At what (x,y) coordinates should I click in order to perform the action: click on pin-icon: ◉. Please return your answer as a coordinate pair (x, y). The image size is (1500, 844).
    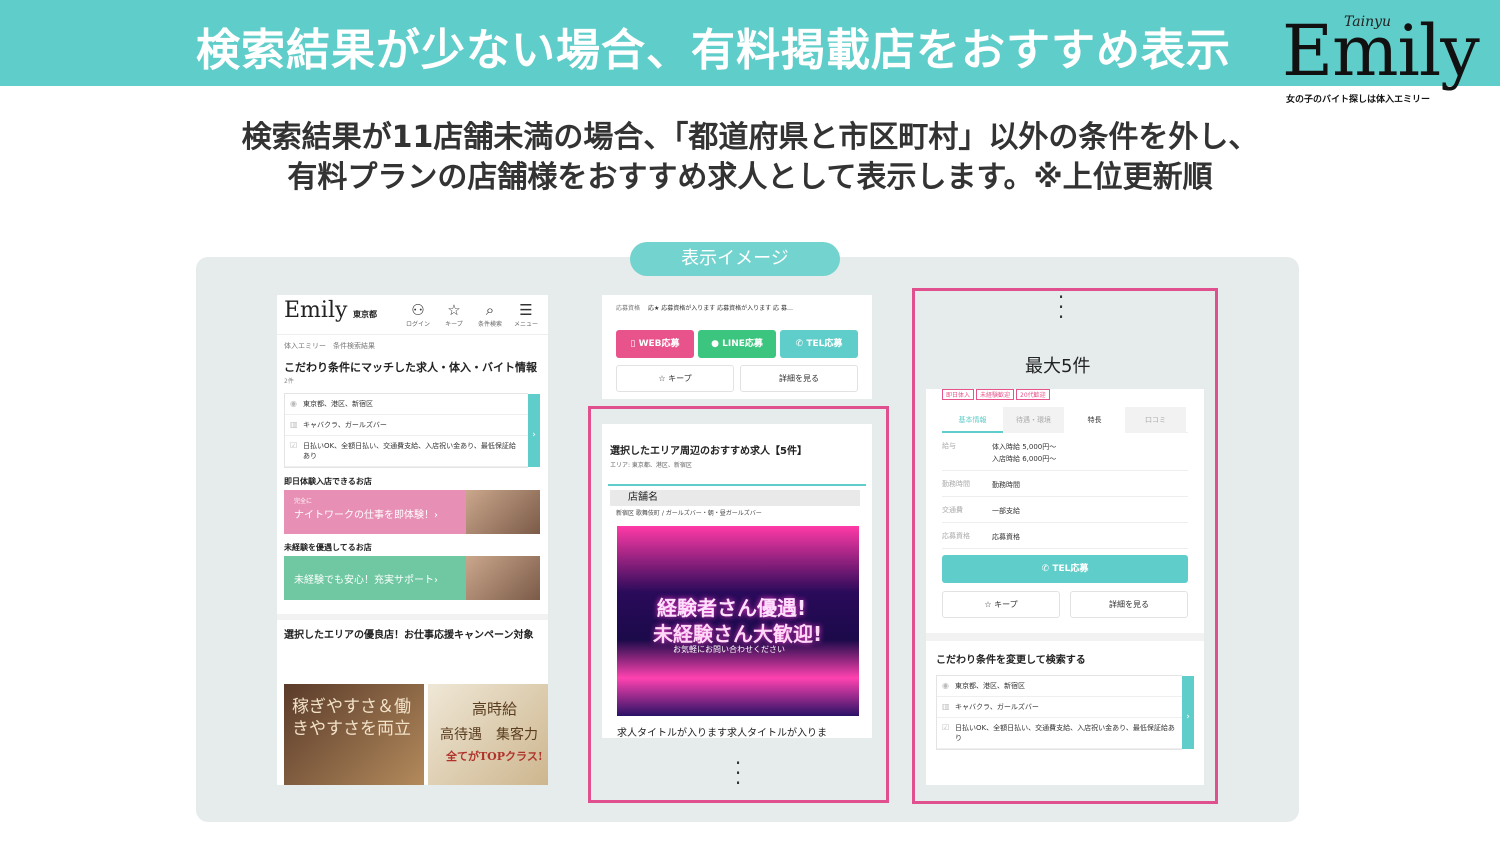
    Looking at the image, I should click on (293, 403).